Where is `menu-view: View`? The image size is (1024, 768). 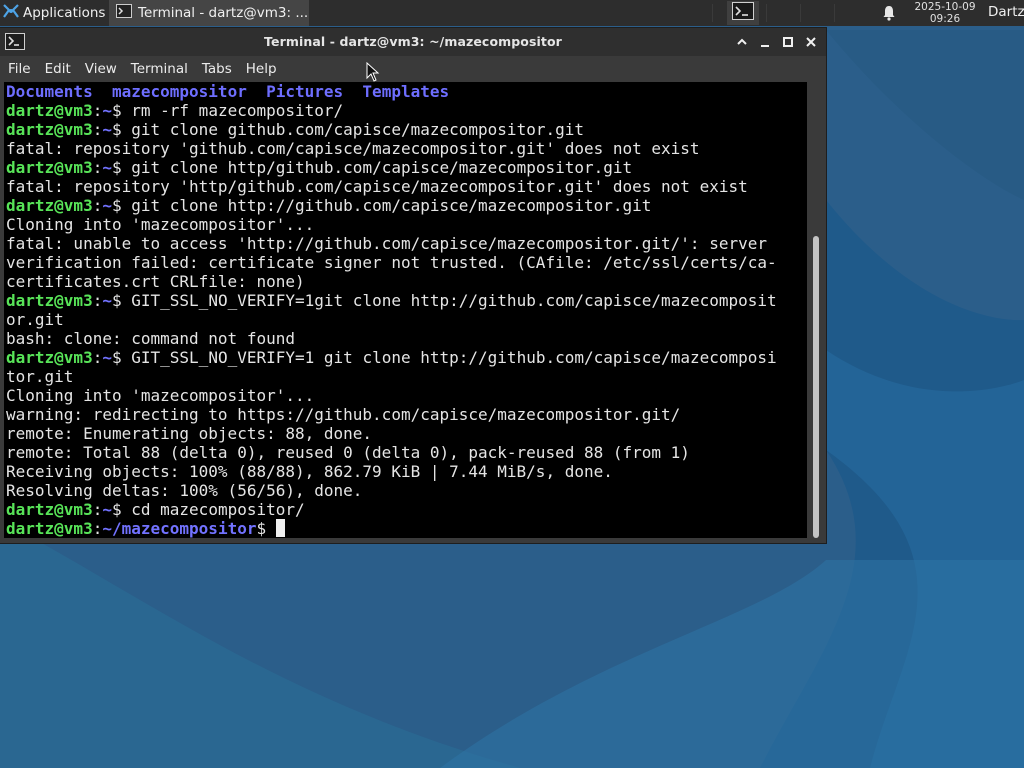 menu-view: View is located at coordinates (101, 69).